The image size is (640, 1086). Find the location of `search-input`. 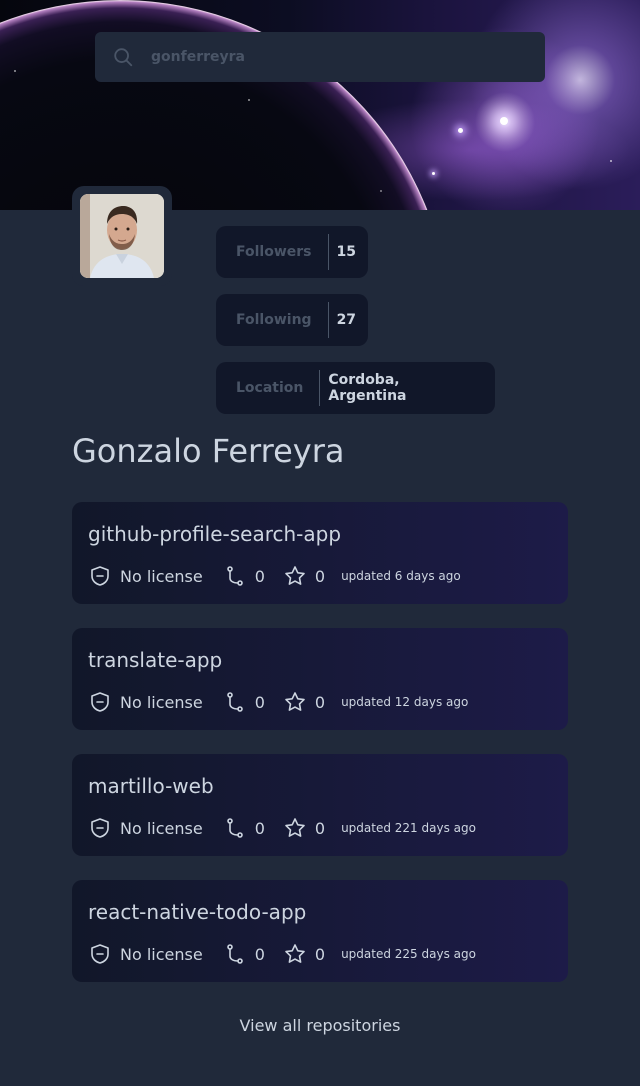

search-input is located at coordinates (331, 57).